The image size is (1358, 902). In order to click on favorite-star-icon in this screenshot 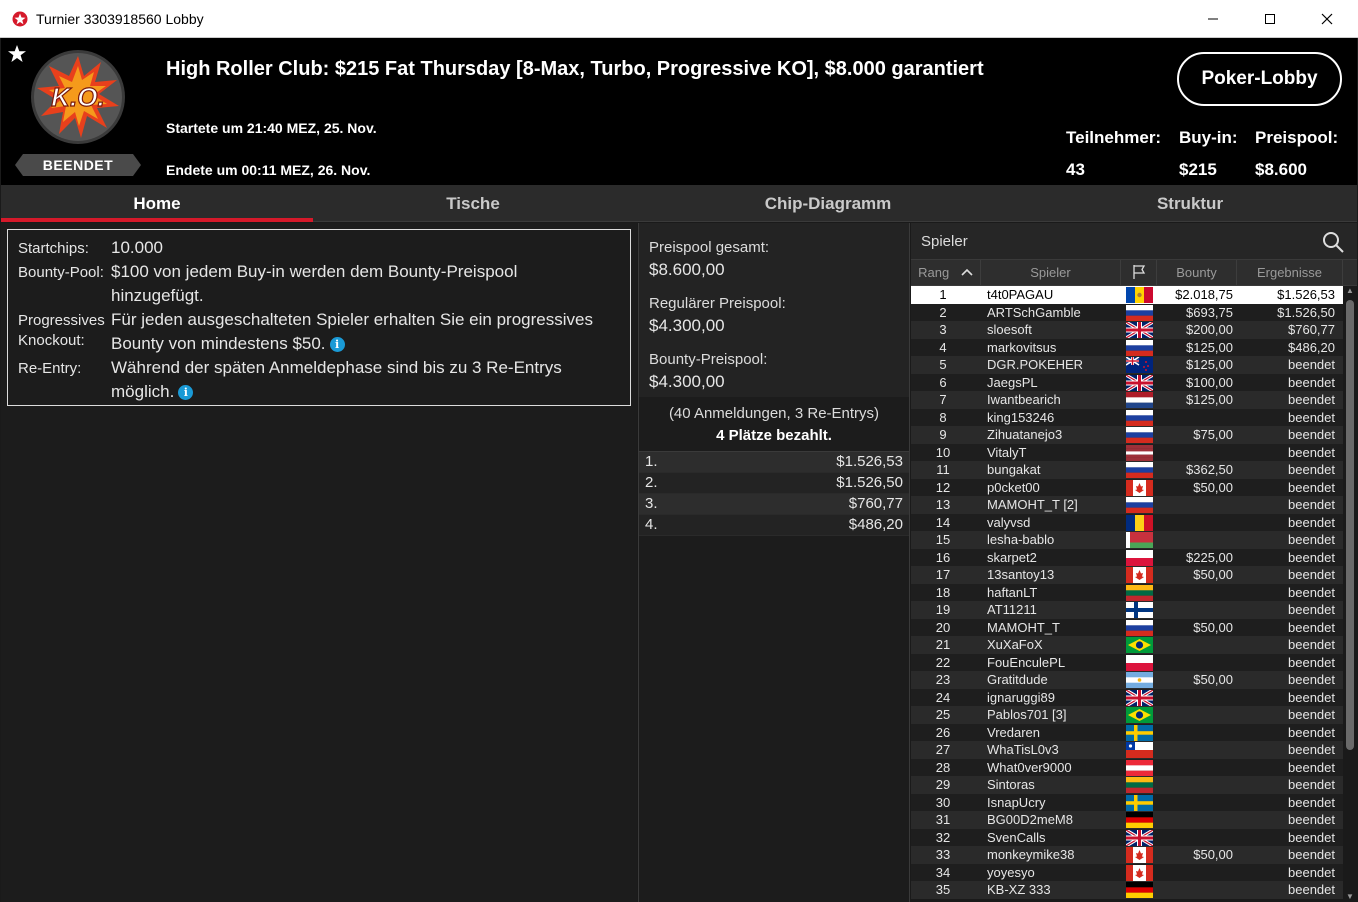, I will do `click(17, 54)`.